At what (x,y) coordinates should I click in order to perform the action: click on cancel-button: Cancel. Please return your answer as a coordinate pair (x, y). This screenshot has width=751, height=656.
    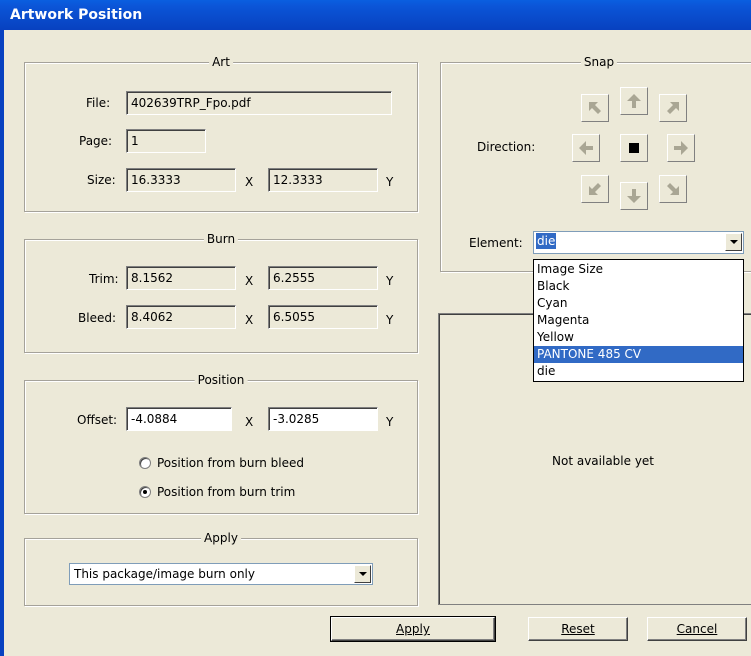
    Looking at the image, I should click on (697, 629).